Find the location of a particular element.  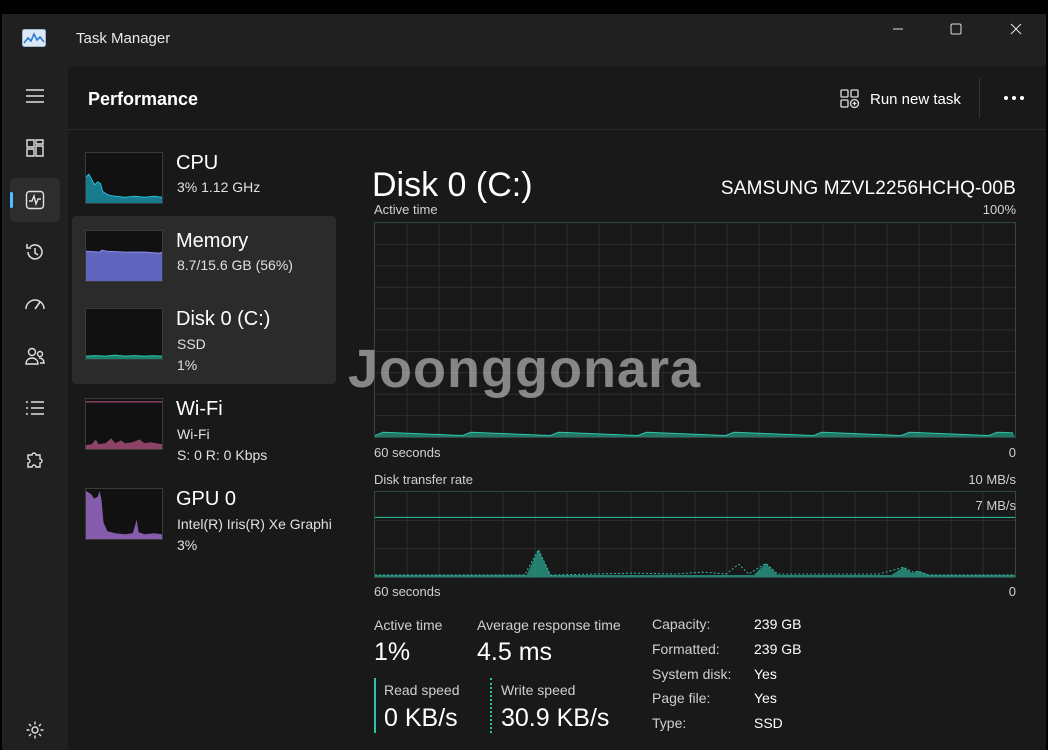

run-task-icon is located at coordinates (850, 99).